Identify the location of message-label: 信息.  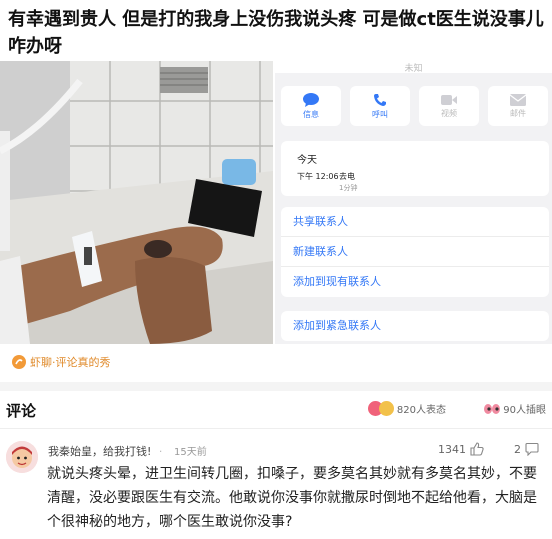
(311, 114).